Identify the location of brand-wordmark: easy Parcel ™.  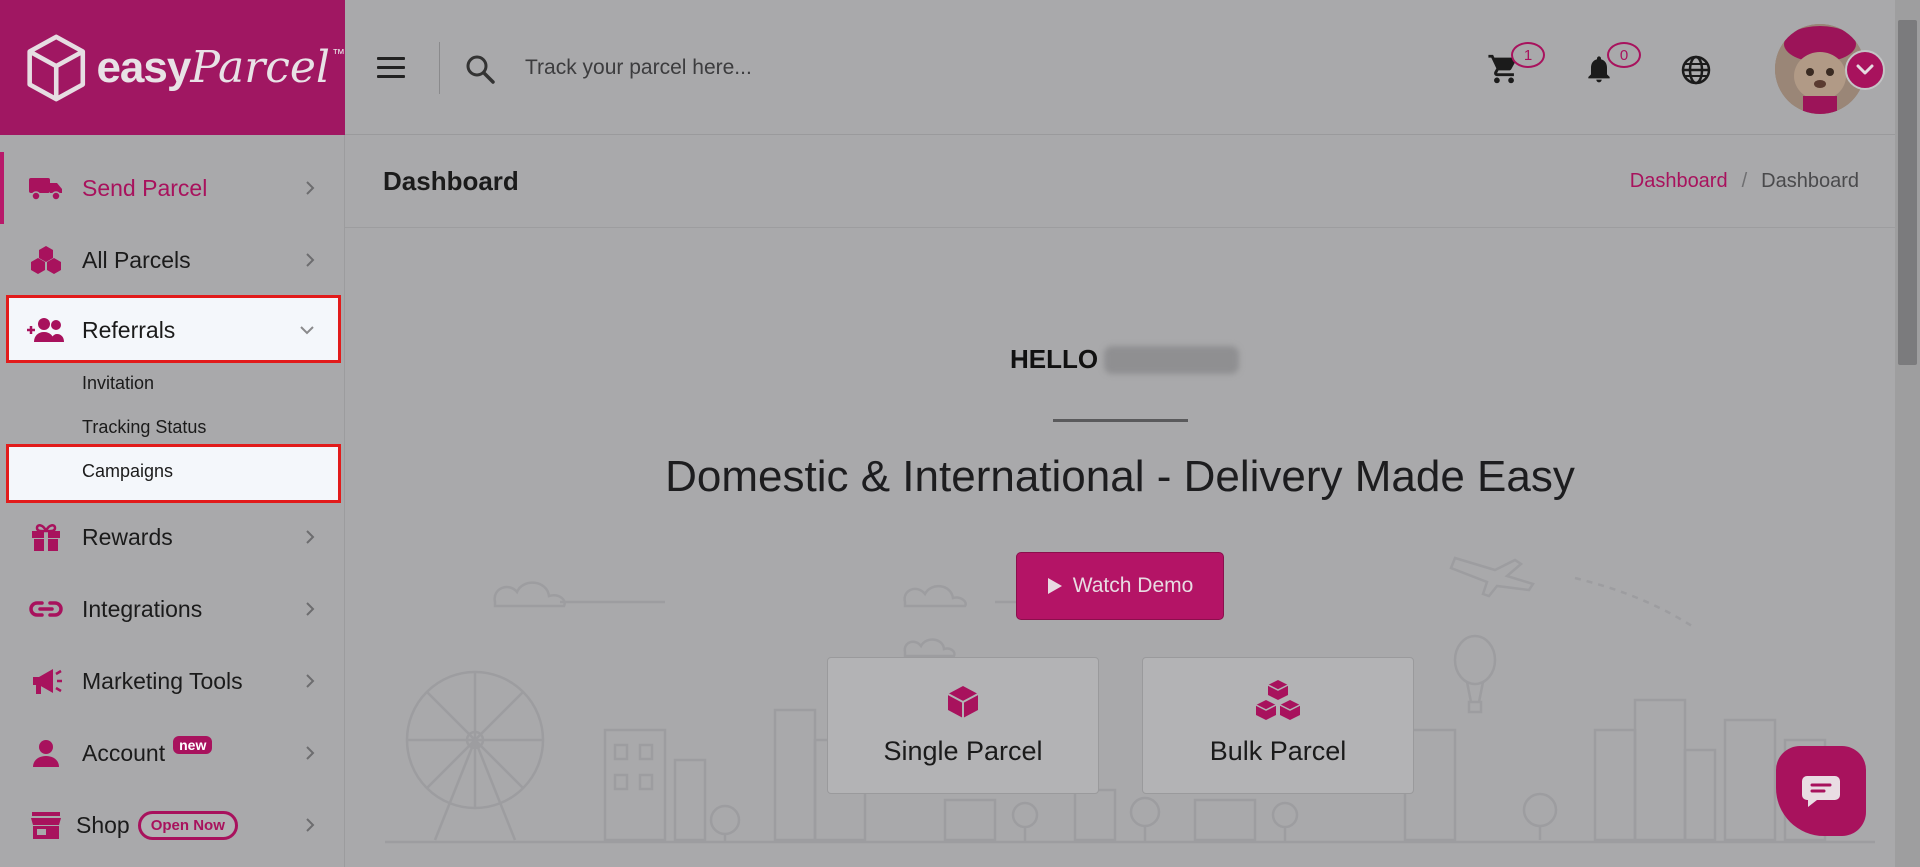
(220, 67).